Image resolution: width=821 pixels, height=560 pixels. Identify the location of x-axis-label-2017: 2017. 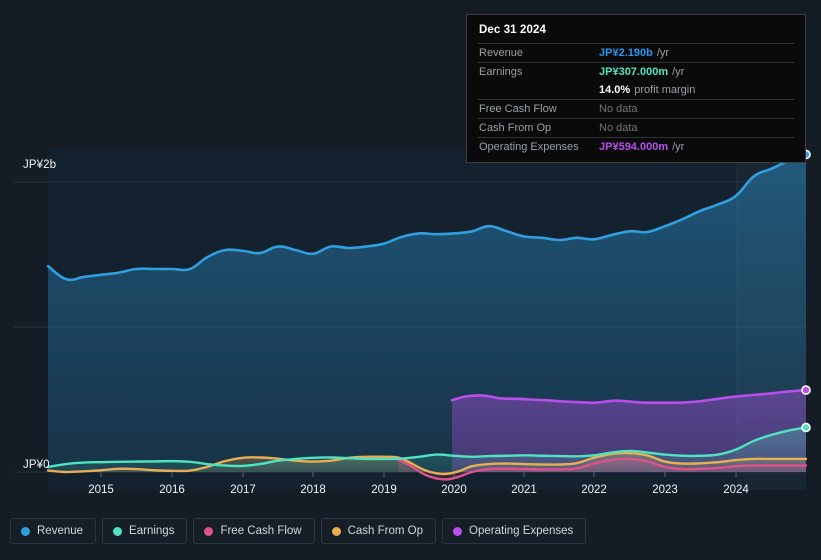
(243, 490).